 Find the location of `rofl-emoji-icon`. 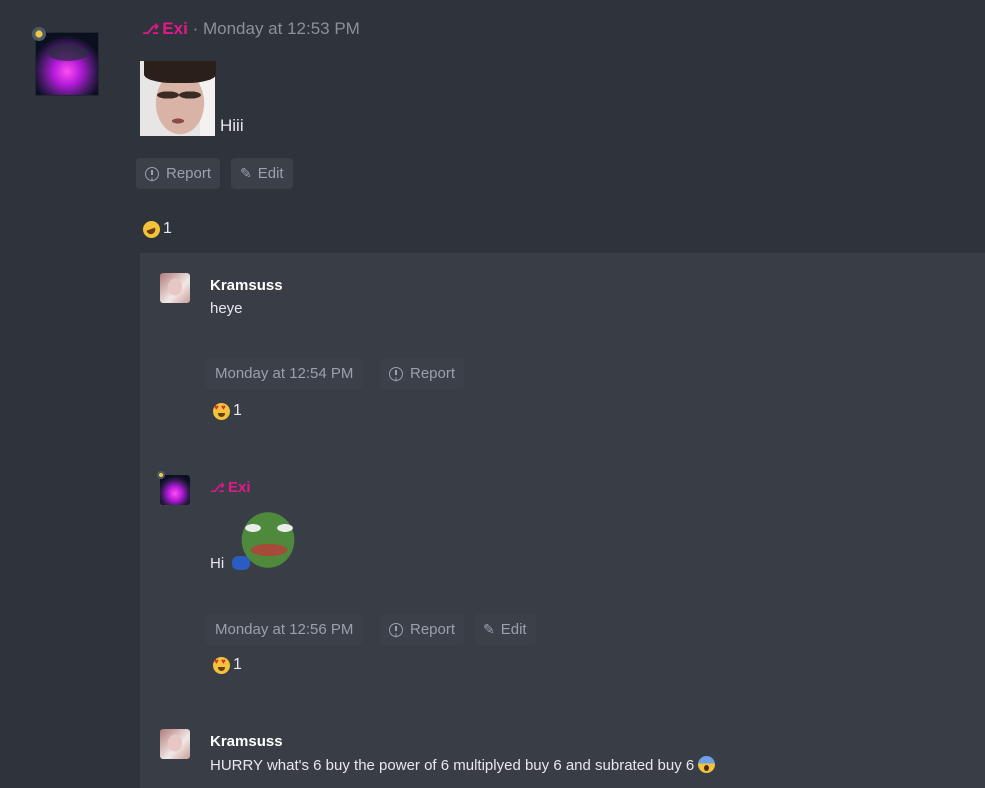

rofl-emoji-icon is located at coordinates (151, 229).